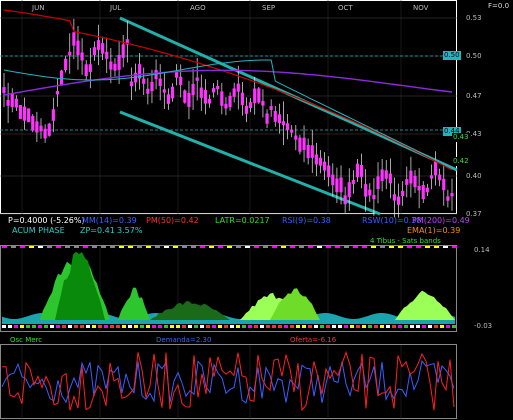 Image resolution: width=513 pixels, height=420 pixels. I want to click on price-tag-c: 0.43, so click(461, 137).